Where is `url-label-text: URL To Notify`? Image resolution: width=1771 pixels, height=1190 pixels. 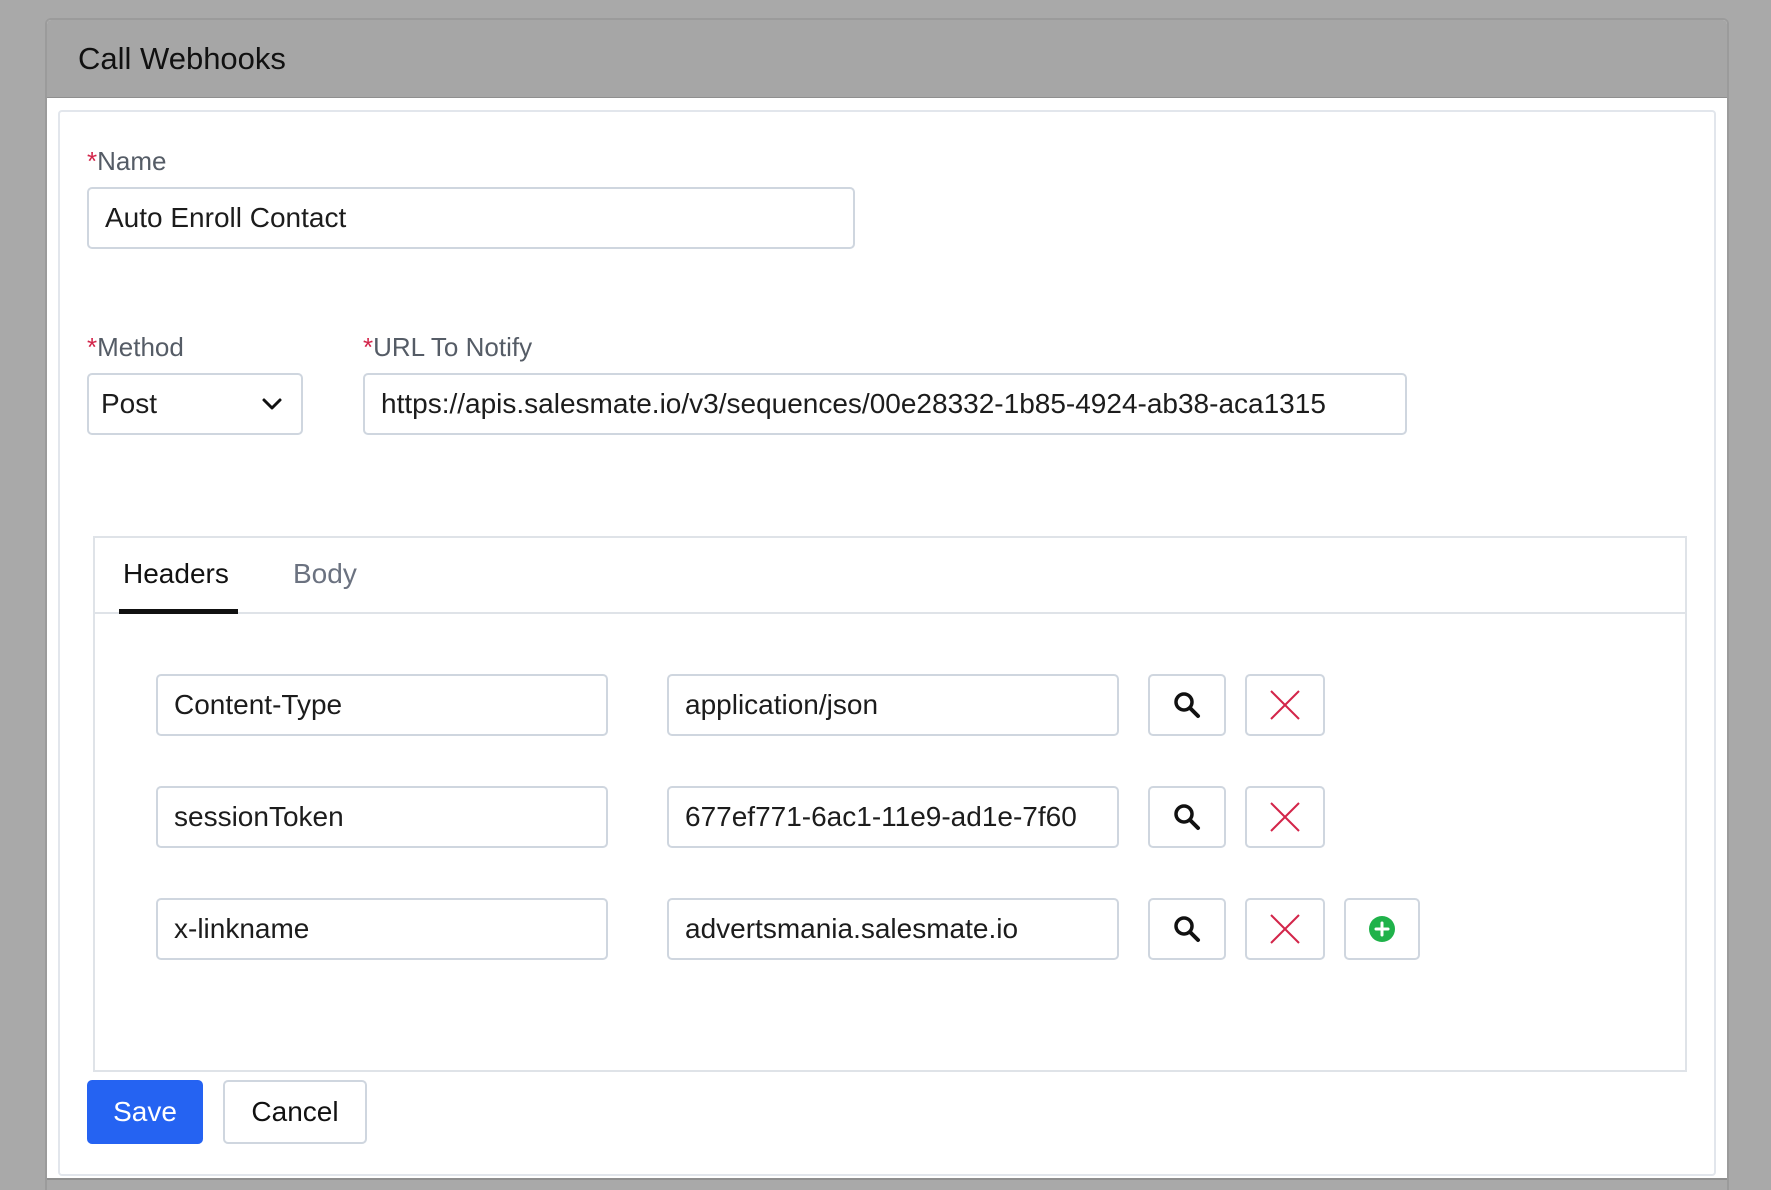 url-label-text: URL To Notify is located at coordinates (453, 347).